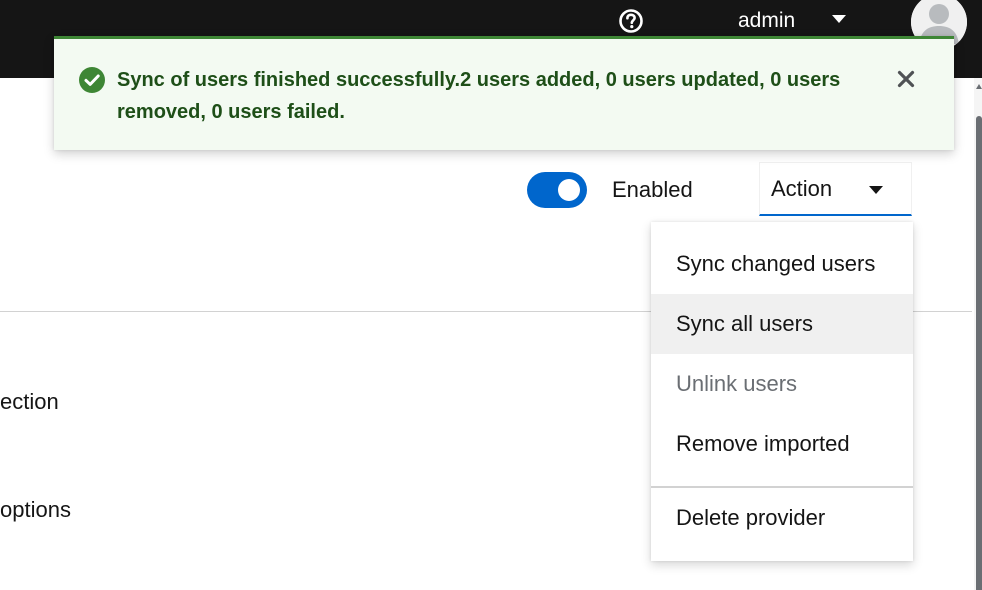 The width and height of the screenshot is (982, 590). What do you see at coordinates (766, 21) in the screenshot?
I see `user-menu-toggle: admin` at bounding box center [766, 21].